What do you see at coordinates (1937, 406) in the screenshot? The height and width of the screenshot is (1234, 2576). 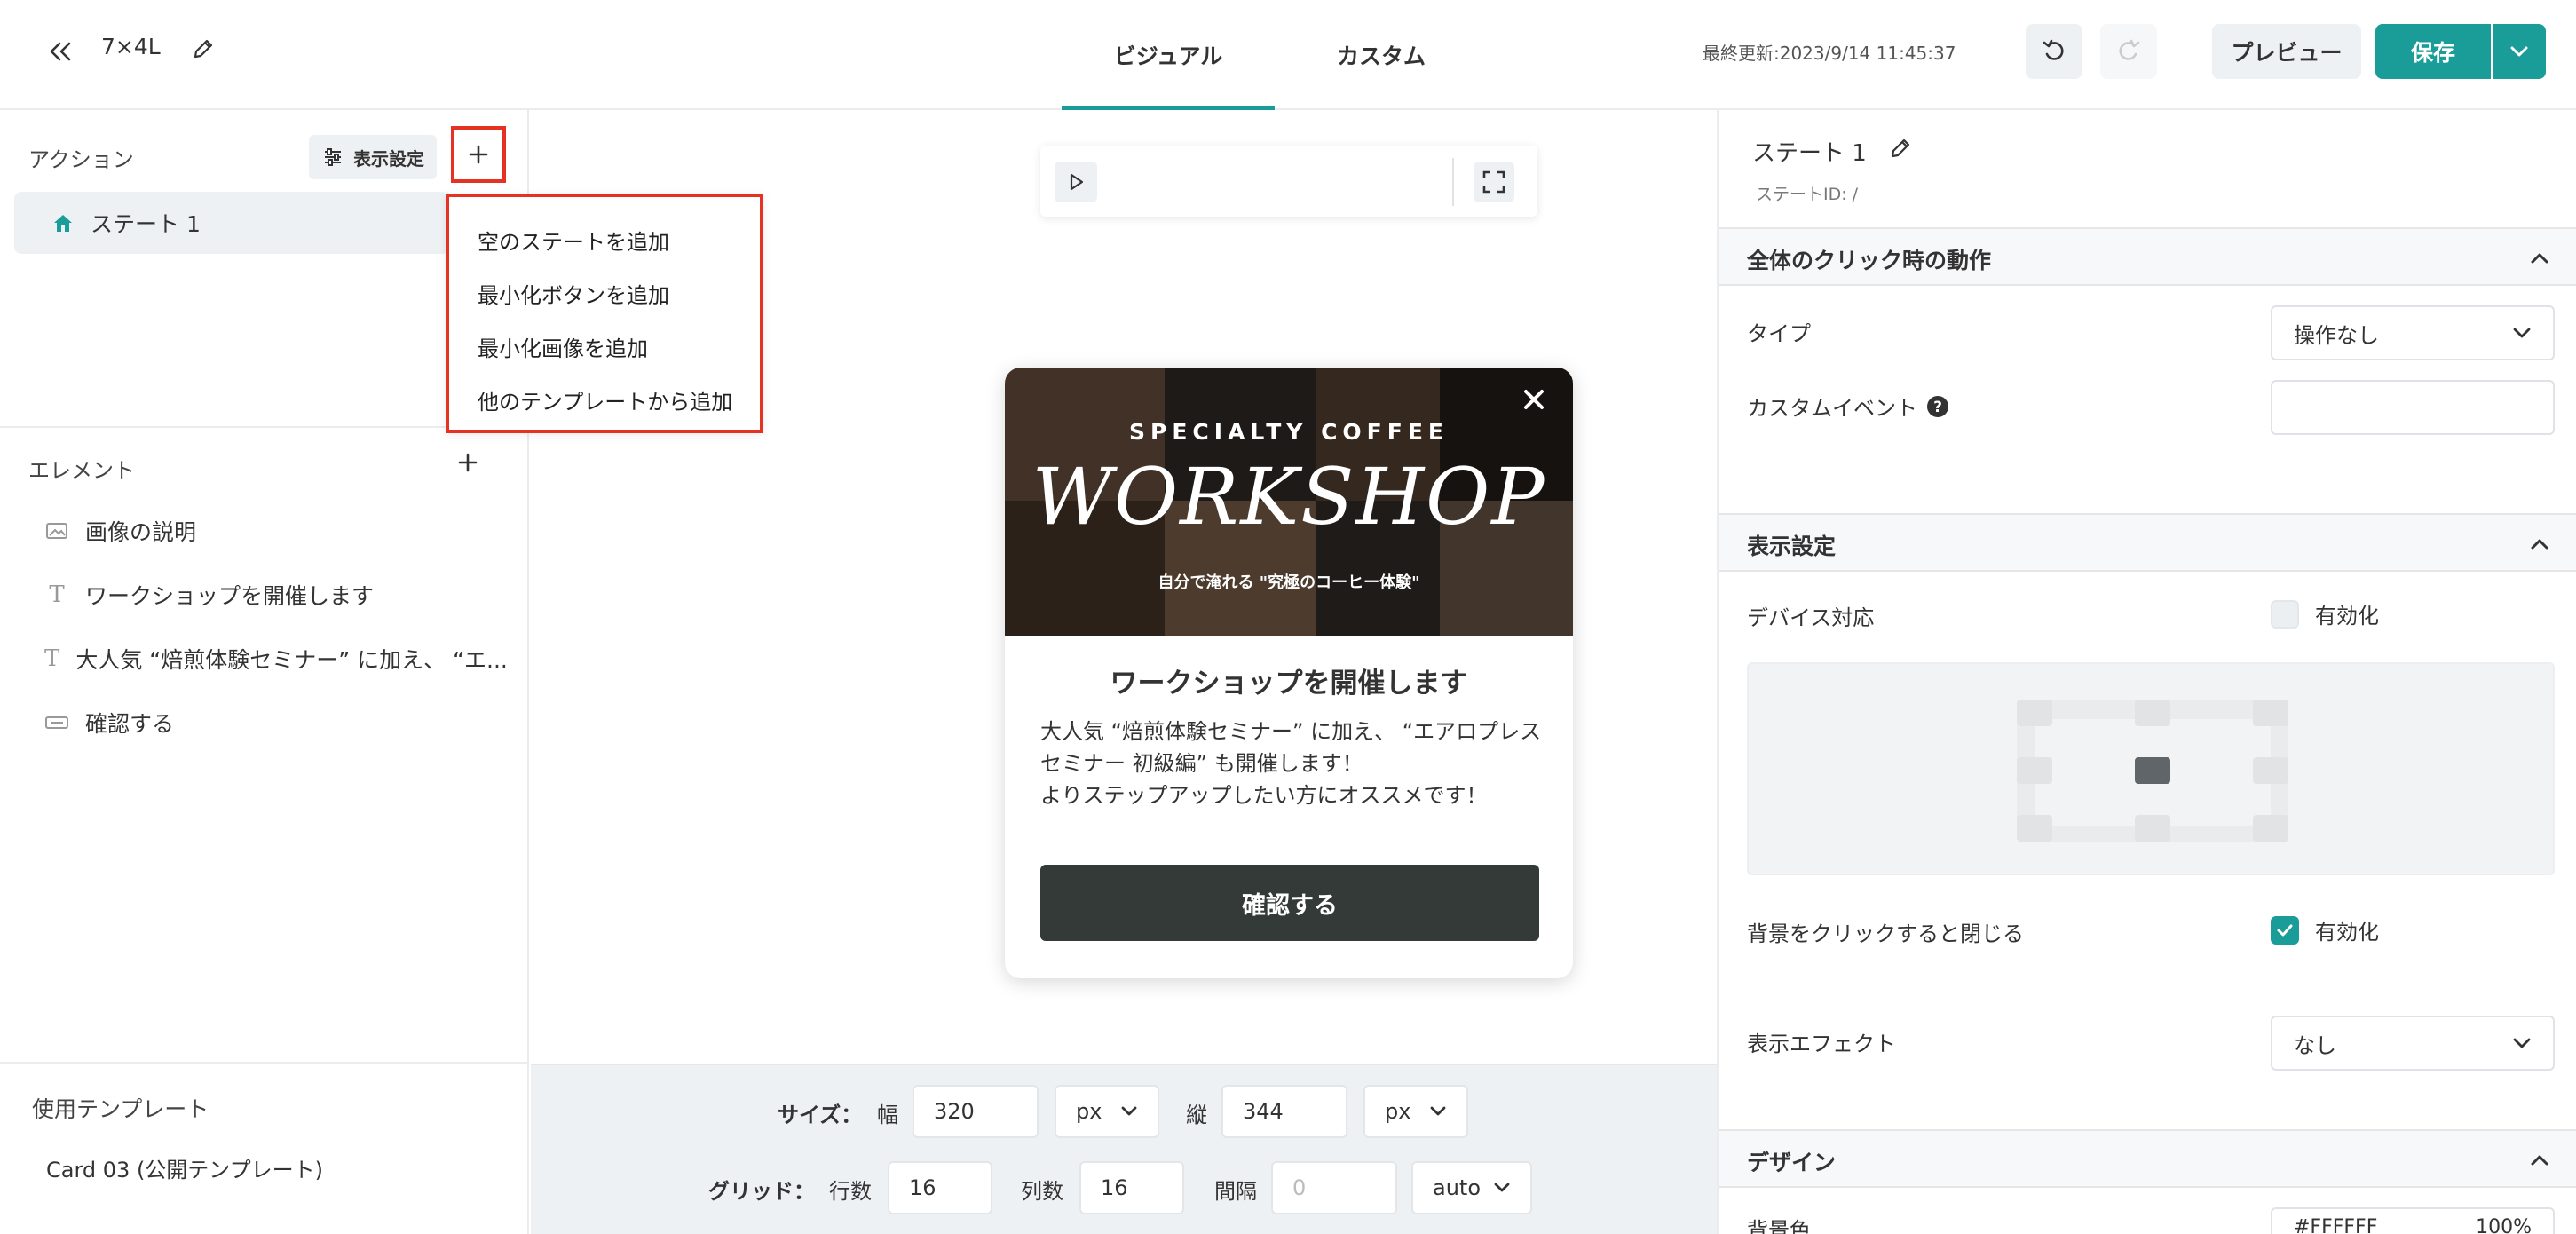 I see `help-icon: ?` at bounding box center [1937, 406].